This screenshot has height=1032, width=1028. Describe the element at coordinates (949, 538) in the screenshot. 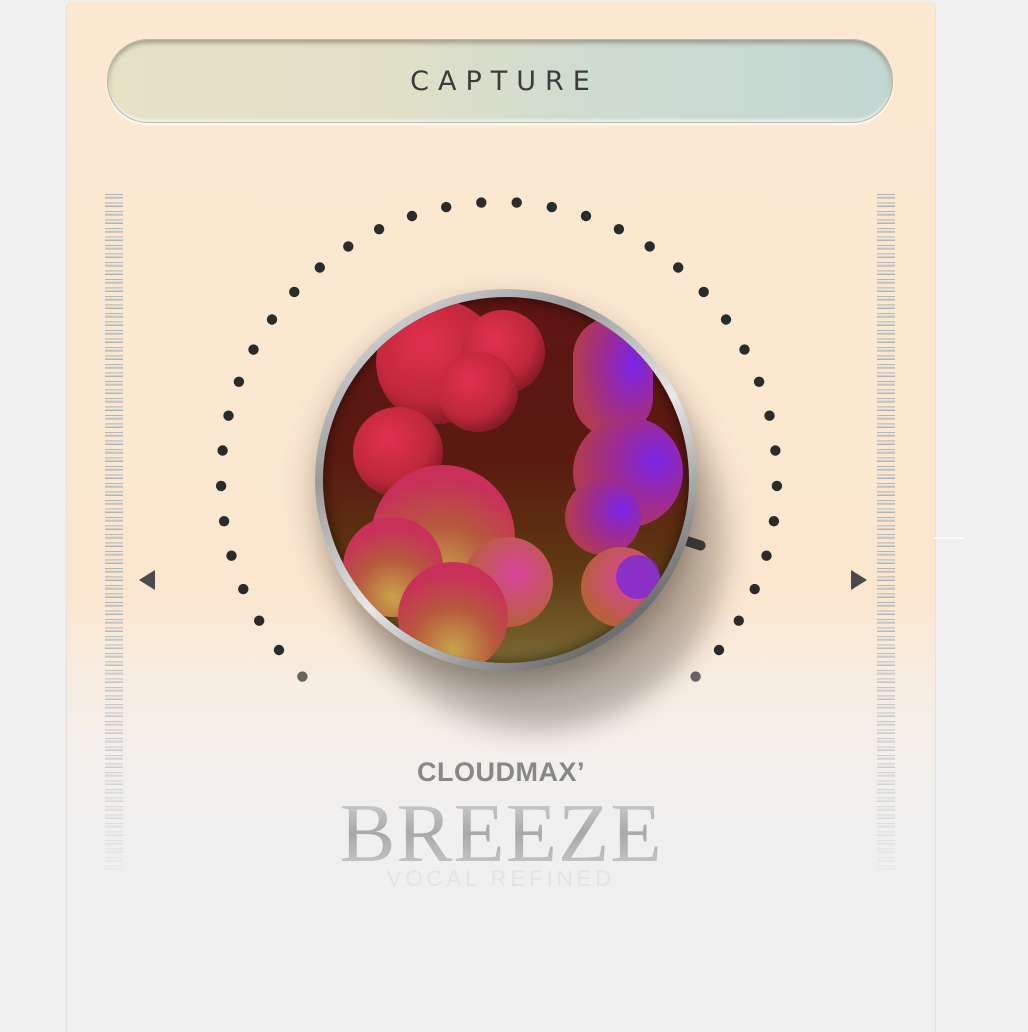

I see `edge-highlight` at that location.